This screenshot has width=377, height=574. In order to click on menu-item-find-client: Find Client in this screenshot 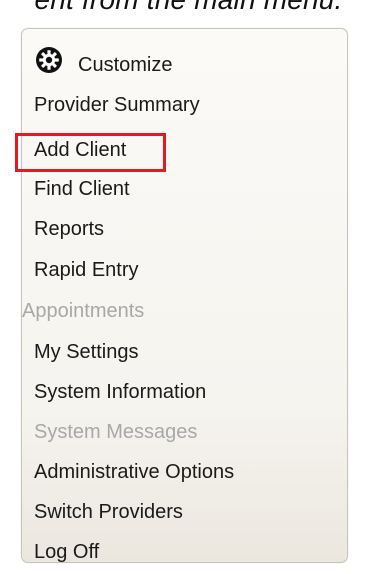, I will do `click(82, 189)`.